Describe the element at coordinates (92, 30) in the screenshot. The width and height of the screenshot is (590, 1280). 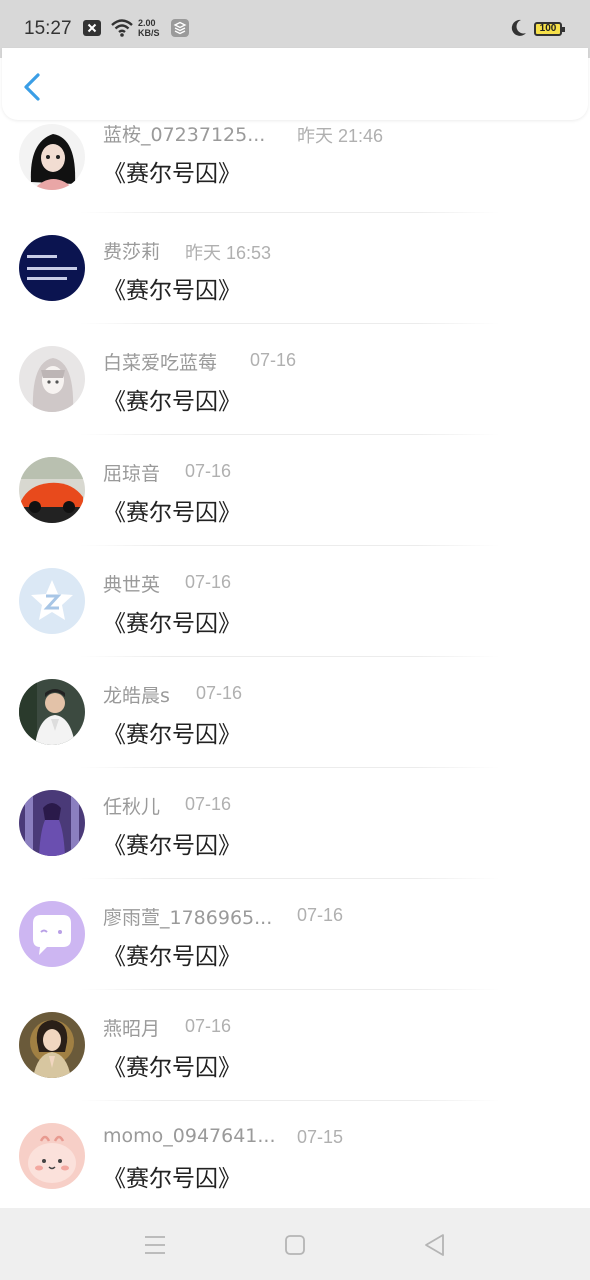
I see `notification-close-icon` at that location.